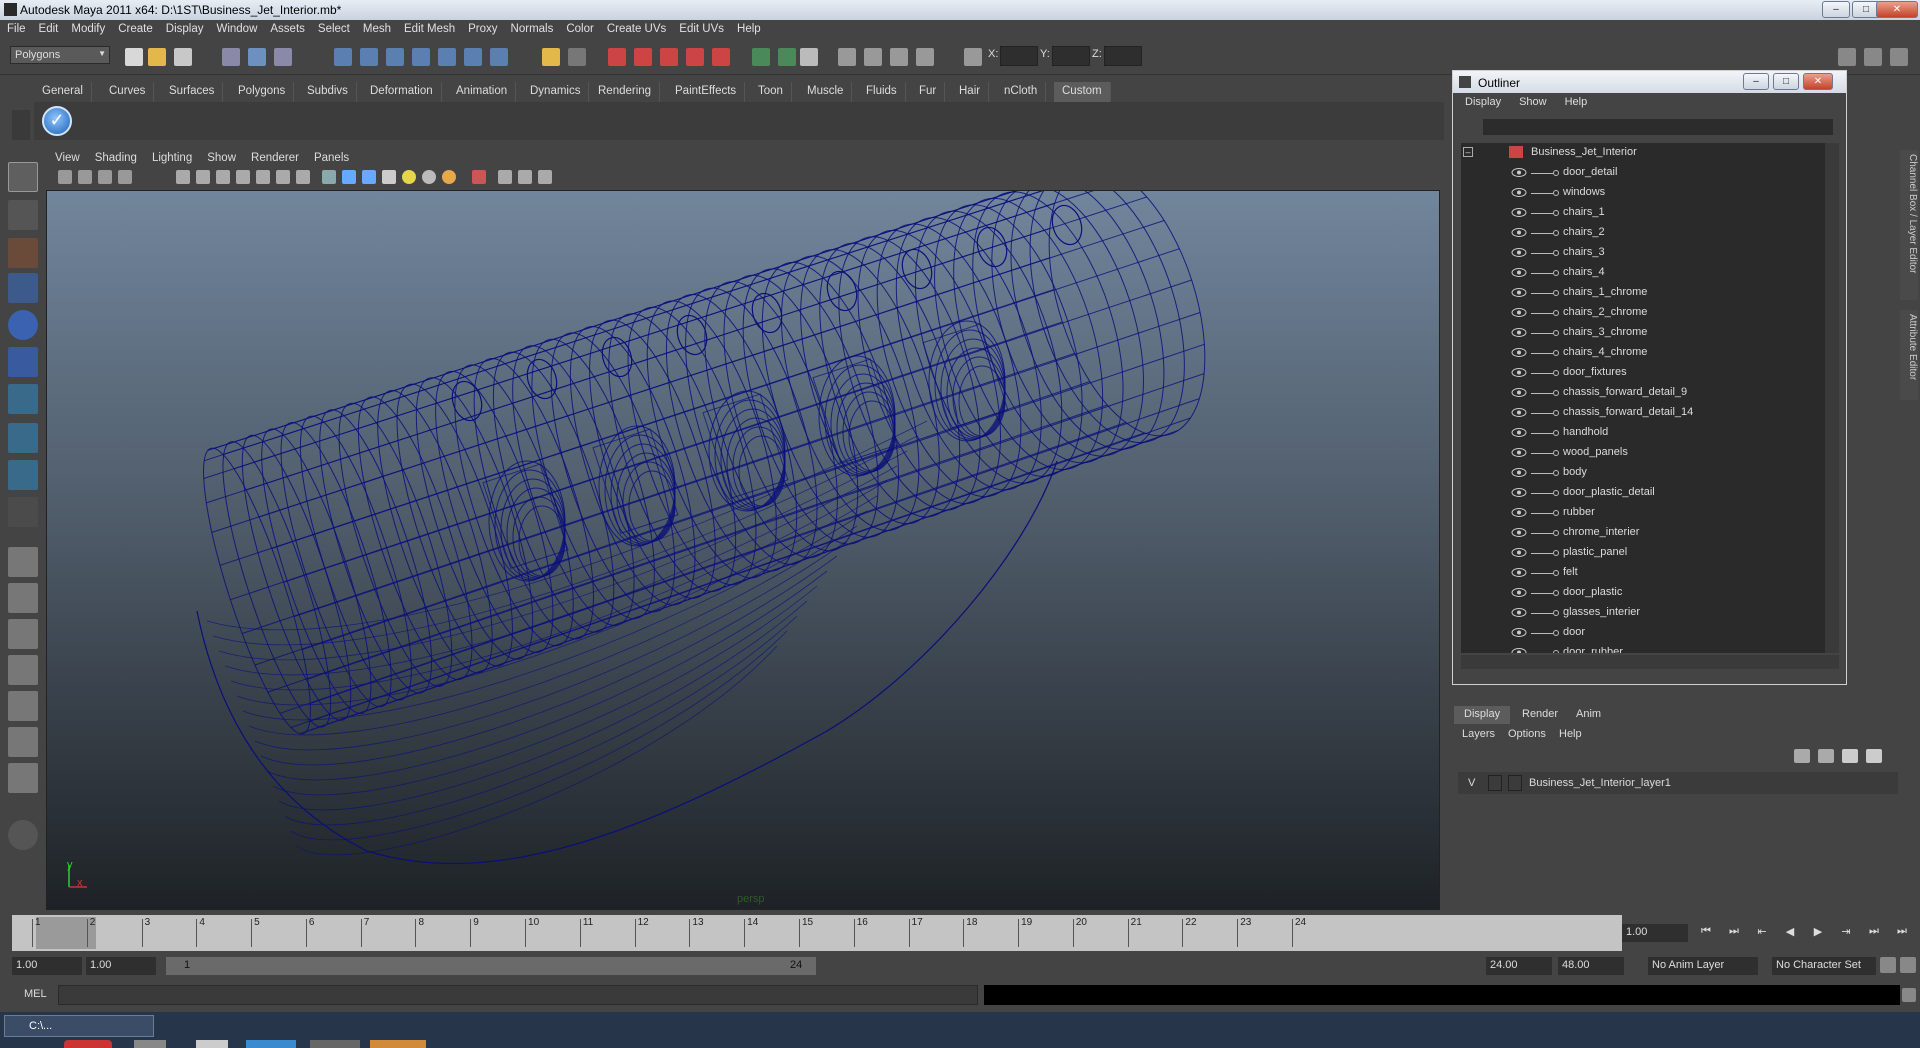 This screenshot has width=1920, height=1048. Describe the element at coordinates (223, 177) in the screenshot. I see `resolution-gate-icon` at that location.